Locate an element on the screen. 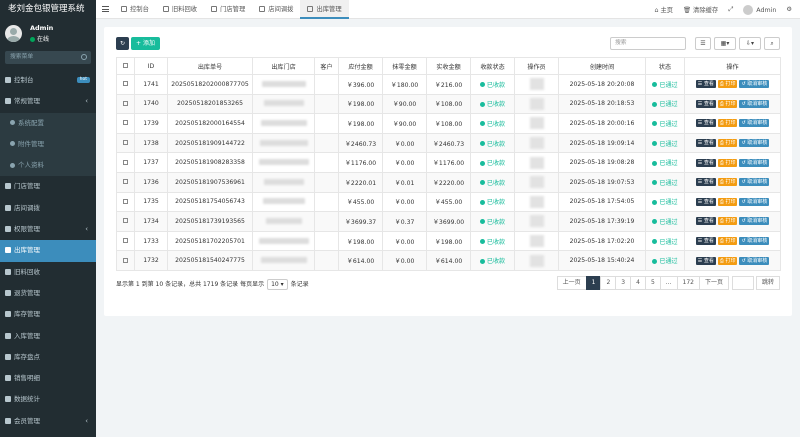 This screenshot has width=800, height=437. page-2: 2 is located at coordinates (608, 282).